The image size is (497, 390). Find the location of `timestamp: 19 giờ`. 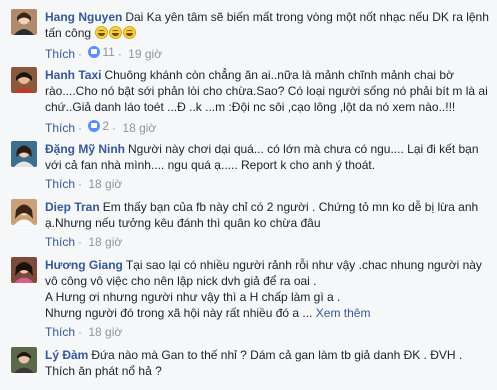

timestamp: 19 giờ is located at coordinates (145, 54).